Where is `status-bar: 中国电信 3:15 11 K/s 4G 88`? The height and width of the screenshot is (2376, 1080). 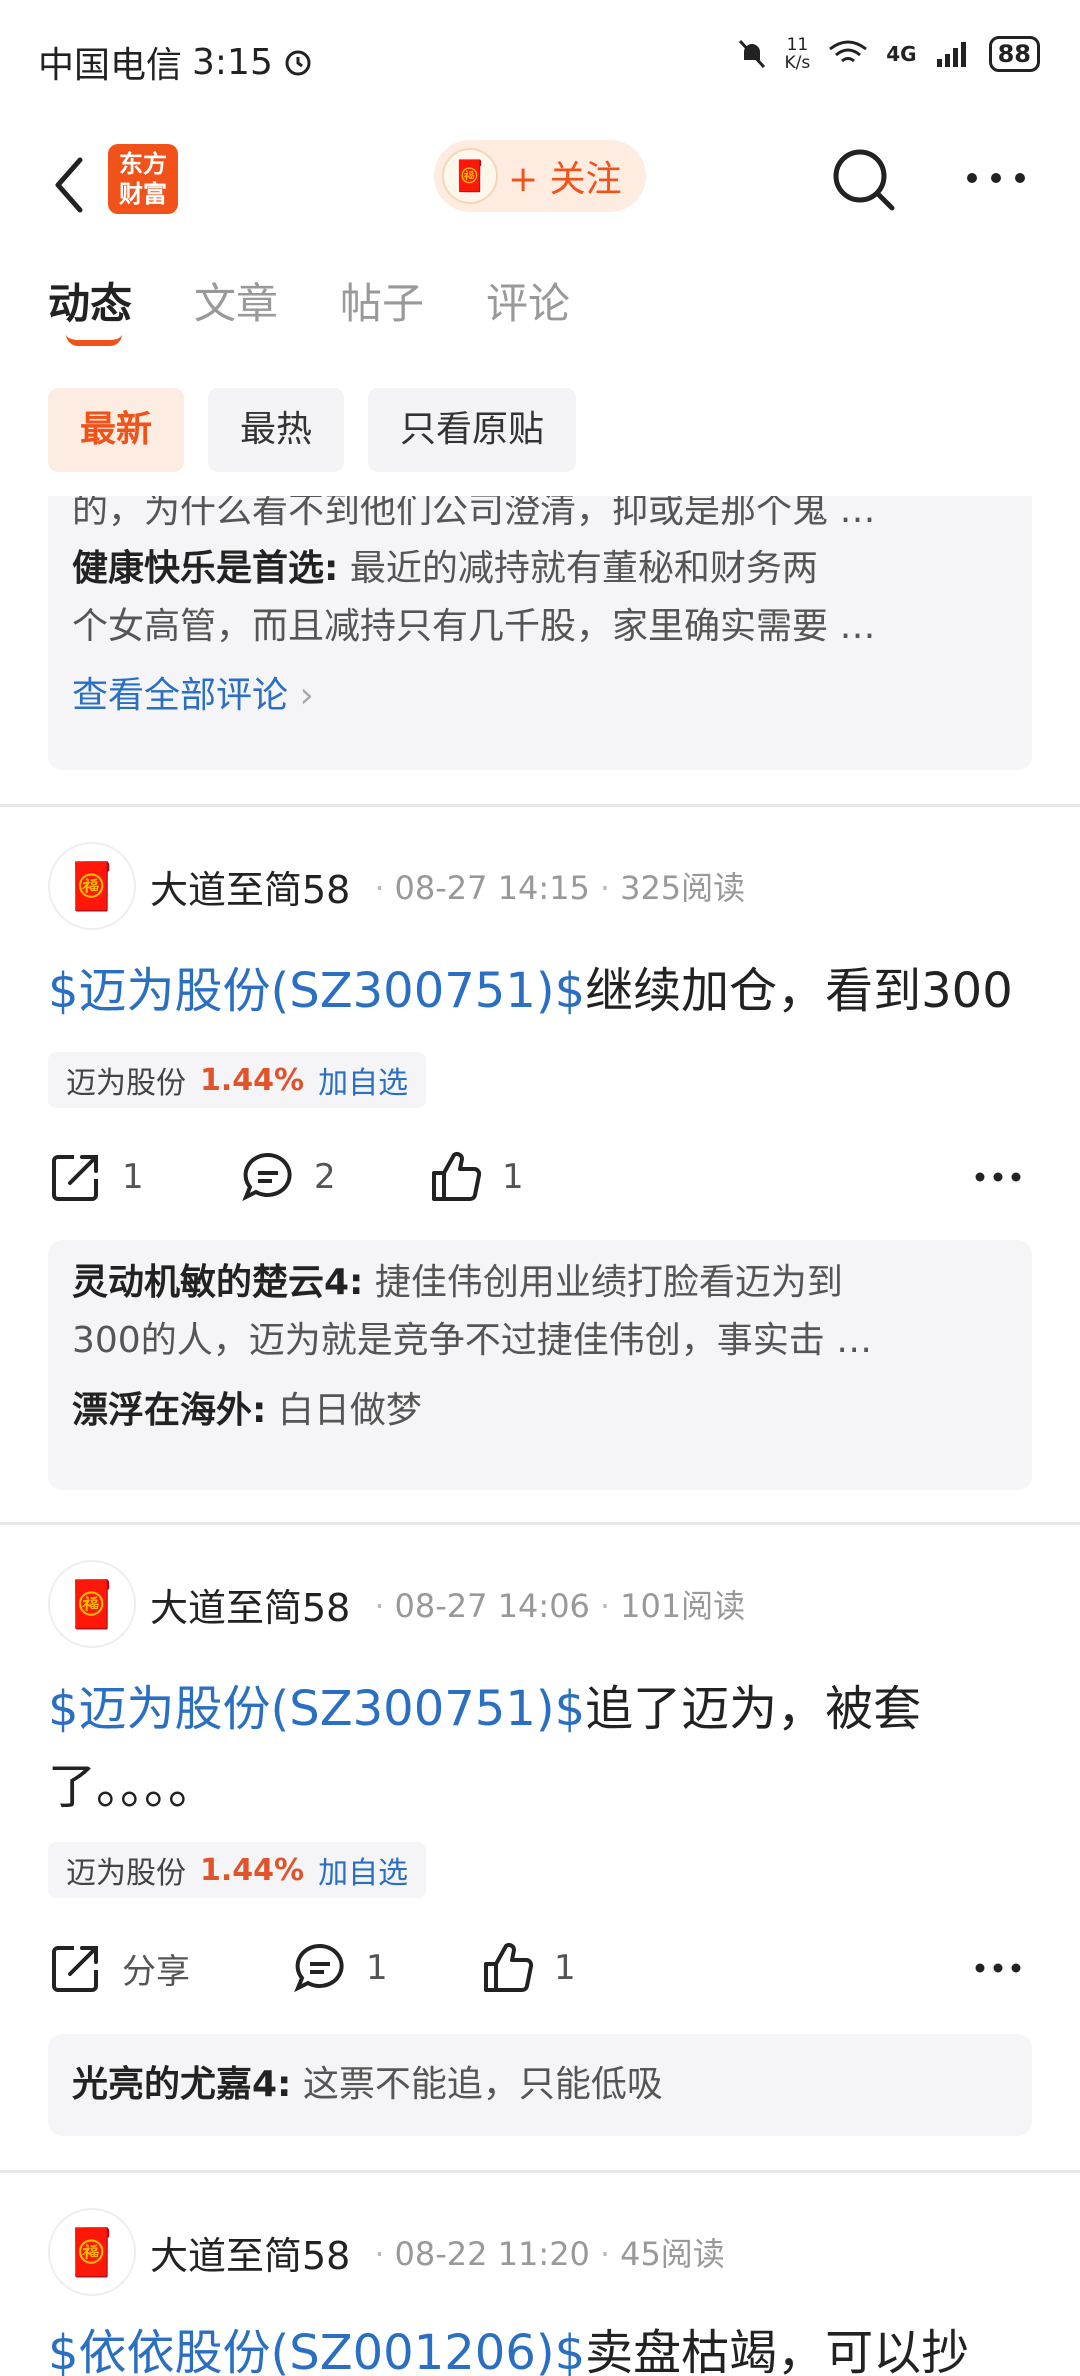
status-bar: 中国电信 3:15 11 K/s 4G 88 is located at coordinates (540, 60).